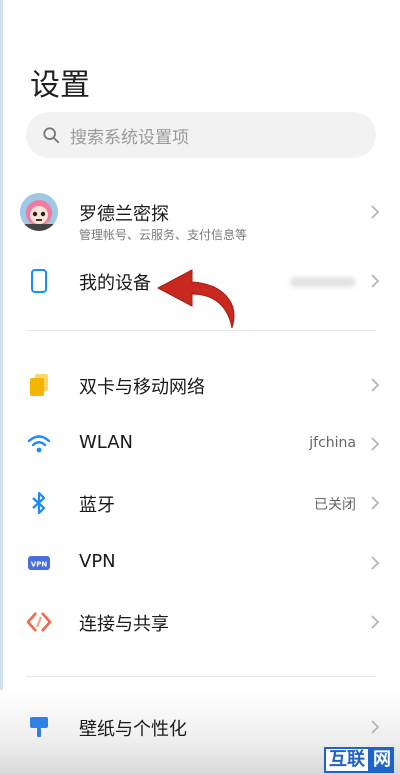  What do you see at coordinates (347, 760) in the screenshot?
I see `watermark-part1: 互联` at bounding box center [347, 760].